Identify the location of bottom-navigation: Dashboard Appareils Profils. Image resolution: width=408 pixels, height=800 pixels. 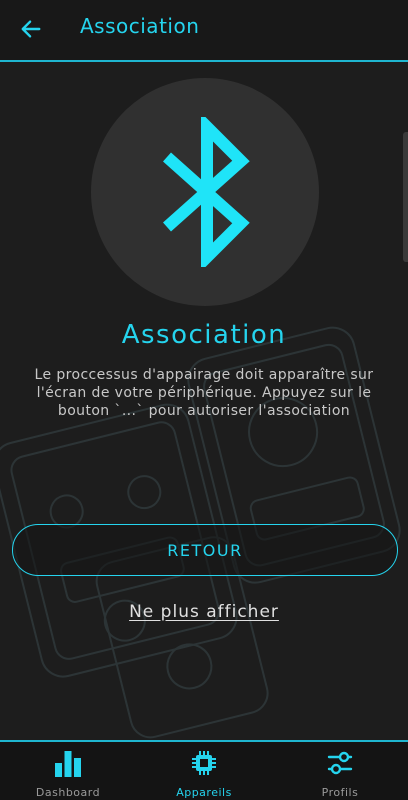
(204, 770).